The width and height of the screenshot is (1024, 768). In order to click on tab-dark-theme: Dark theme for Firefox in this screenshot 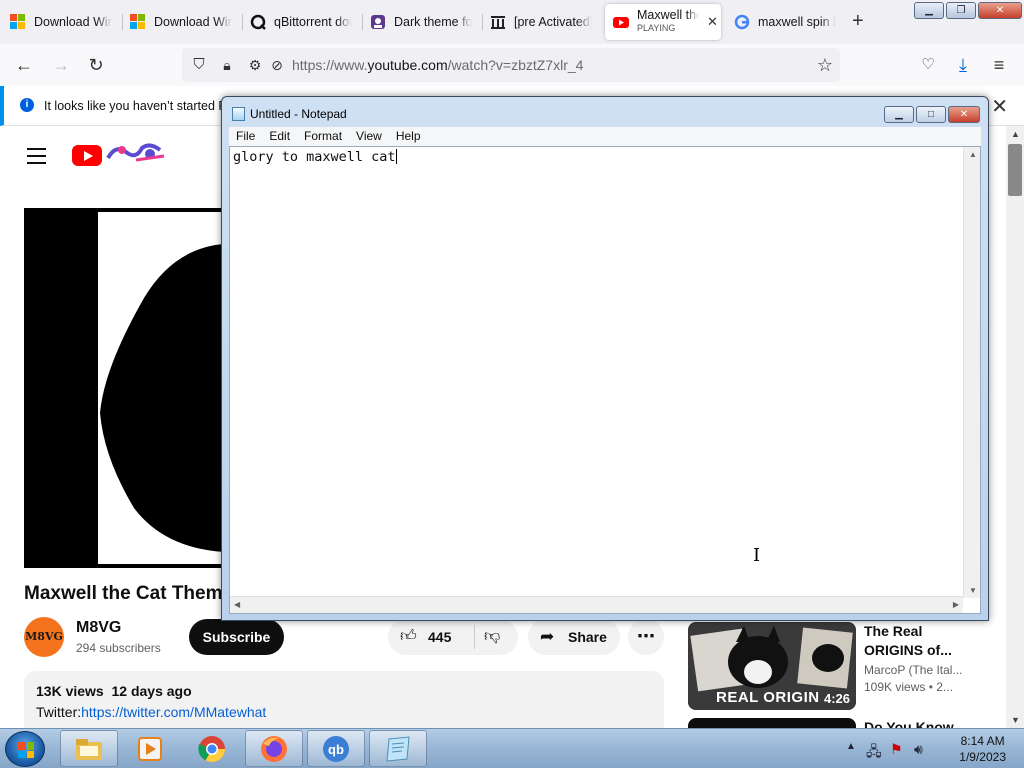, I will do `click(421, 22)`.